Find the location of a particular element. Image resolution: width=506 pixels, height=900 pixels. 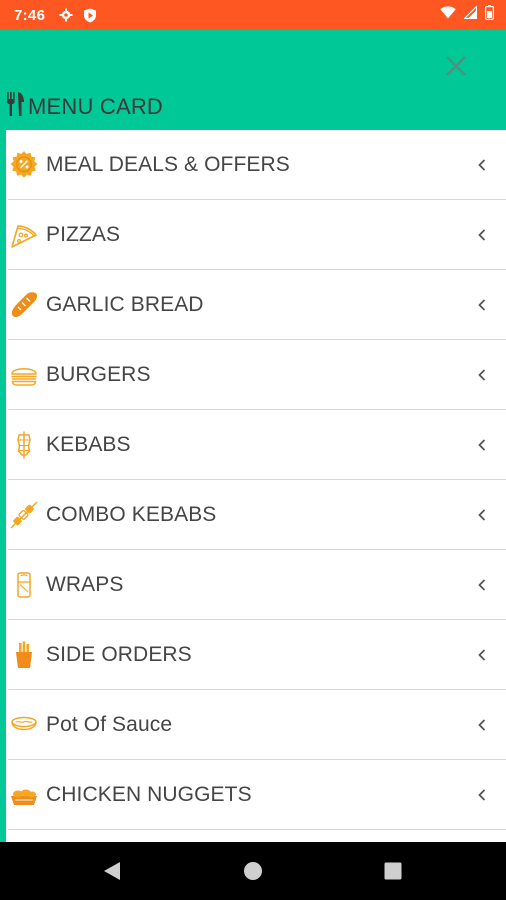

menu-item-label: PIZZAS is located at coordinates (83, 234).